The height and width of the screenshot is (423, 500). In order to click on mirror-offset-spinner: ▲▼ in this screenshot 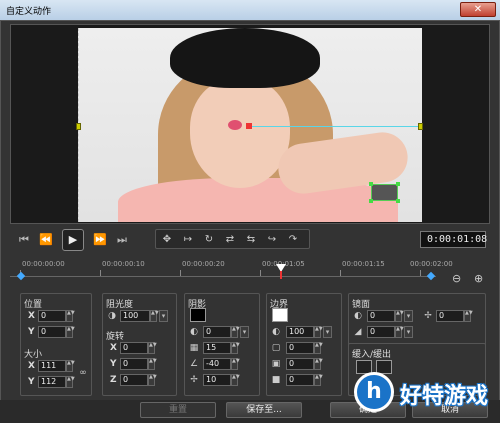, I will do `click(468, 316)`.